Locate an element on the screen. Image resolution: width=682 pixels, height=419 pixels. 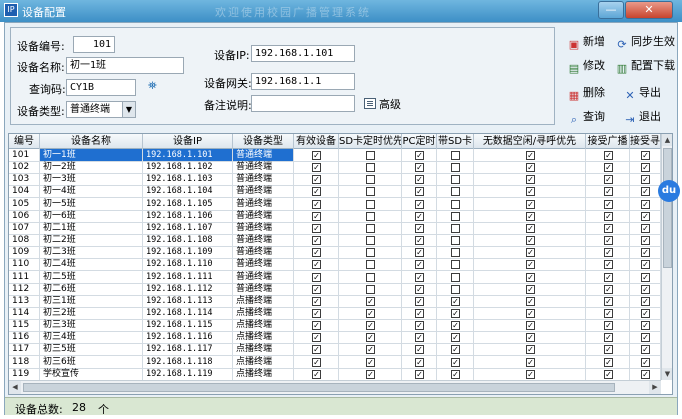
column-header: 无数据空闲/寻呼优先 is located at coordinates (530, 141).